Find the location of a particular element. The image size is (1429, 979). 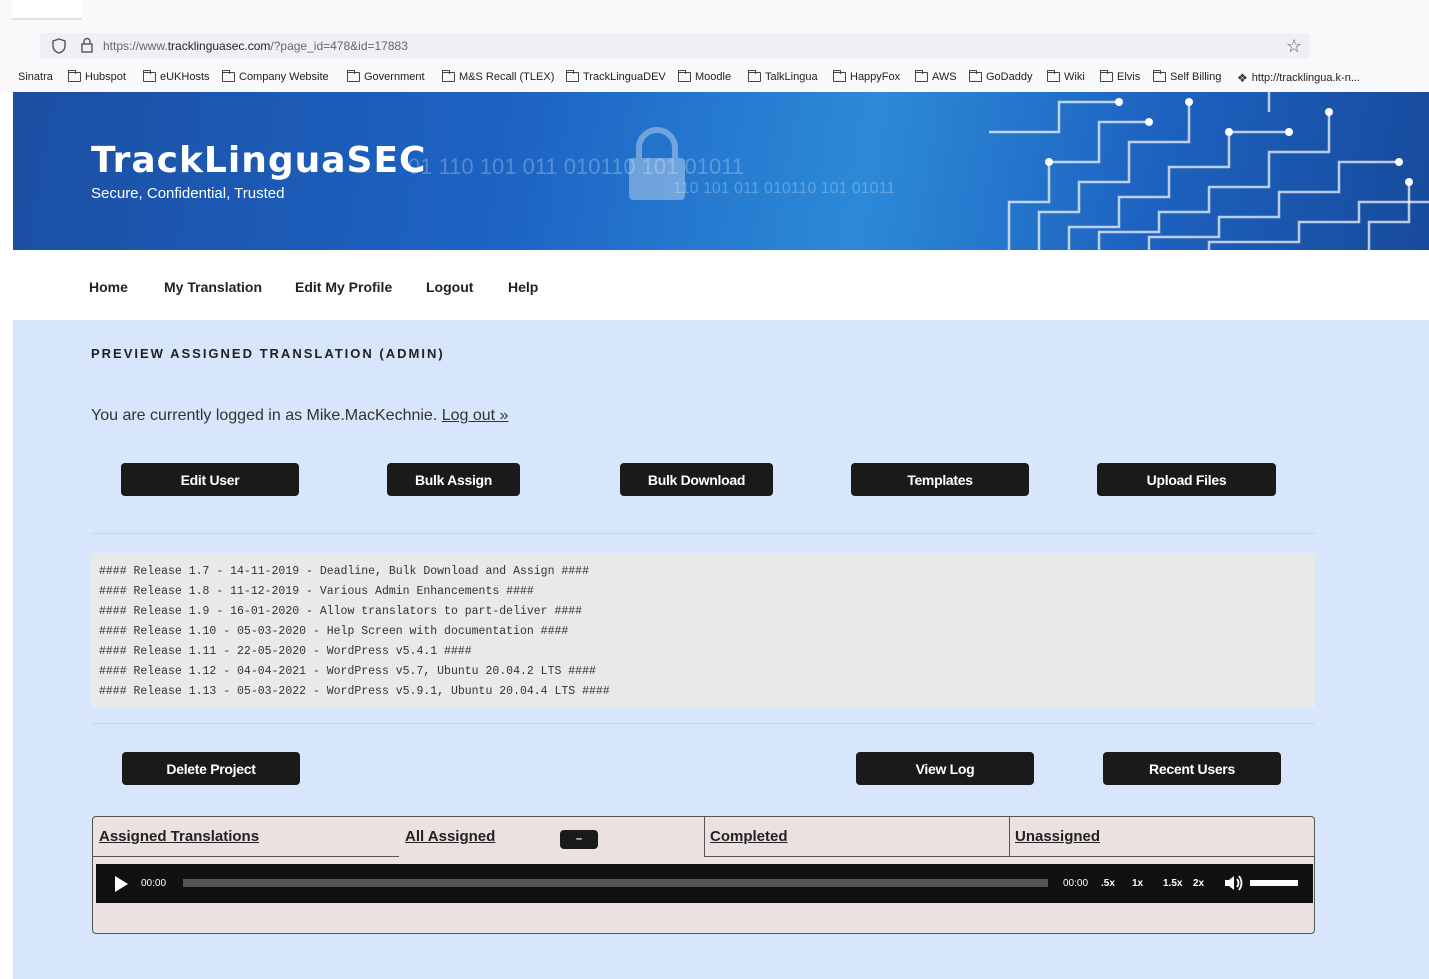

nav-home: Home is located at coordinates (108, 287).